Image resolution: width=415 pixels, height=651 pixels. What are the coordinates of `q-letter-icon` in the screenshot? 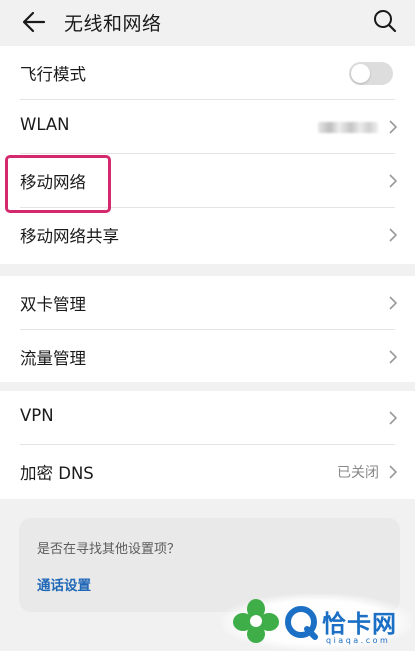 It's located at (301, 623).